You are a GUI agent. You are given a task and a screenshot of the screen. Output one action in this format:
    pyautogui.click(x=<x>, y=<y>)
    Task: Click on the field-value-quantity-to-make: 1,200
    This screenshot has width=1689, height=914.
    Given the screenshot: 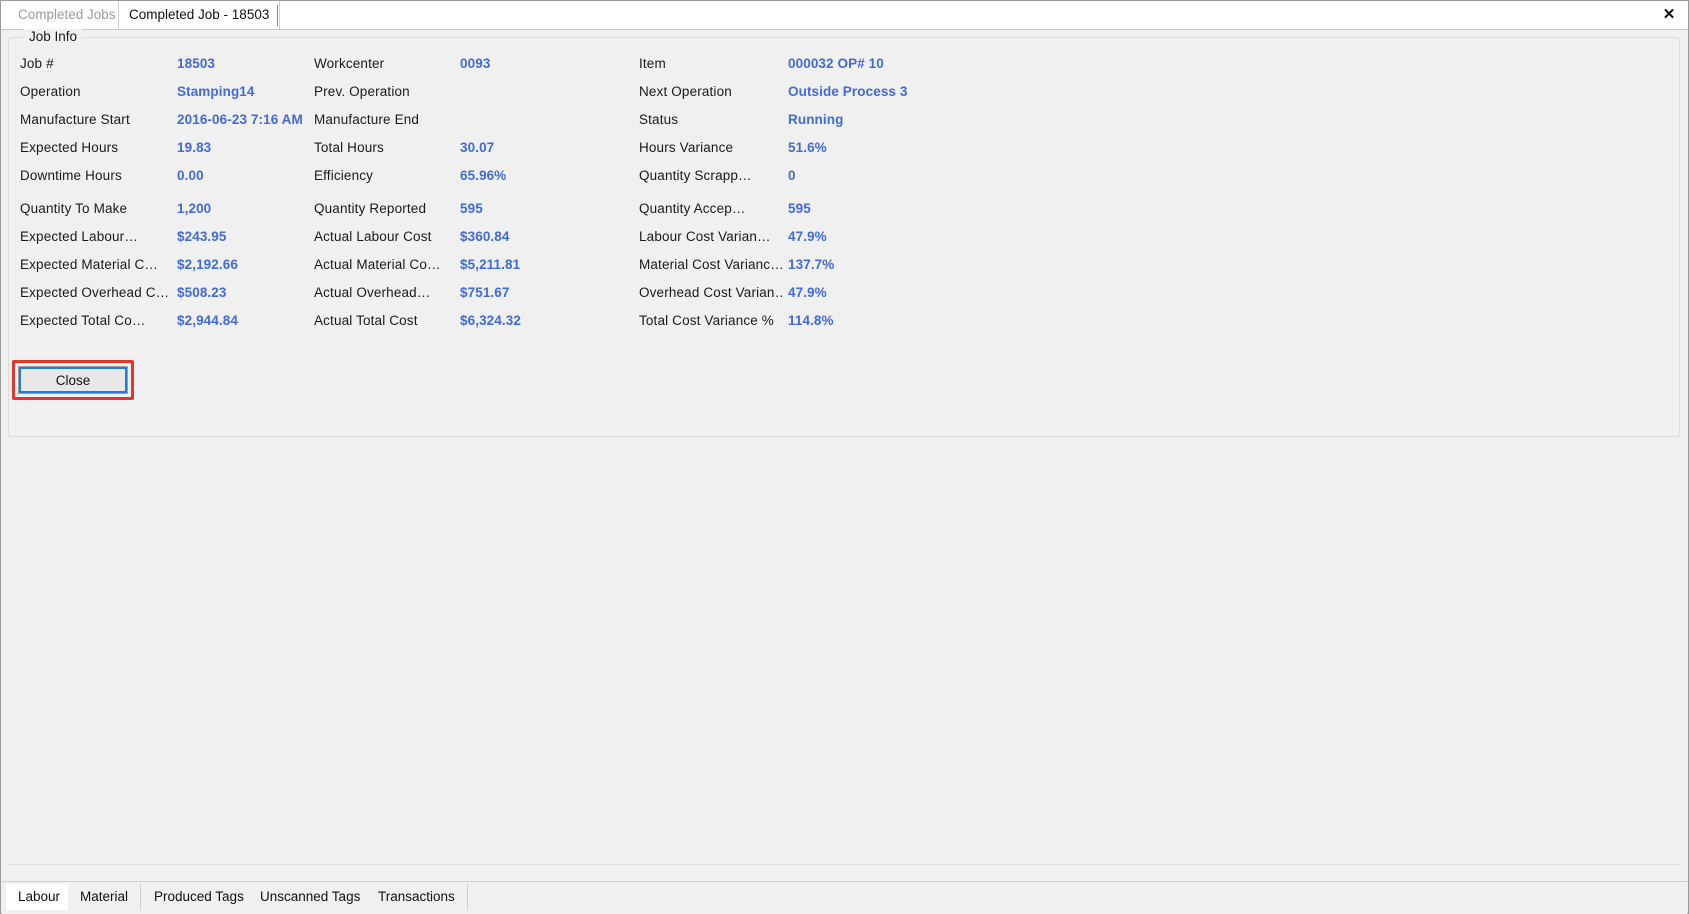 What is the action you would take?
    pyautogui.click(x=194, y=208)
    